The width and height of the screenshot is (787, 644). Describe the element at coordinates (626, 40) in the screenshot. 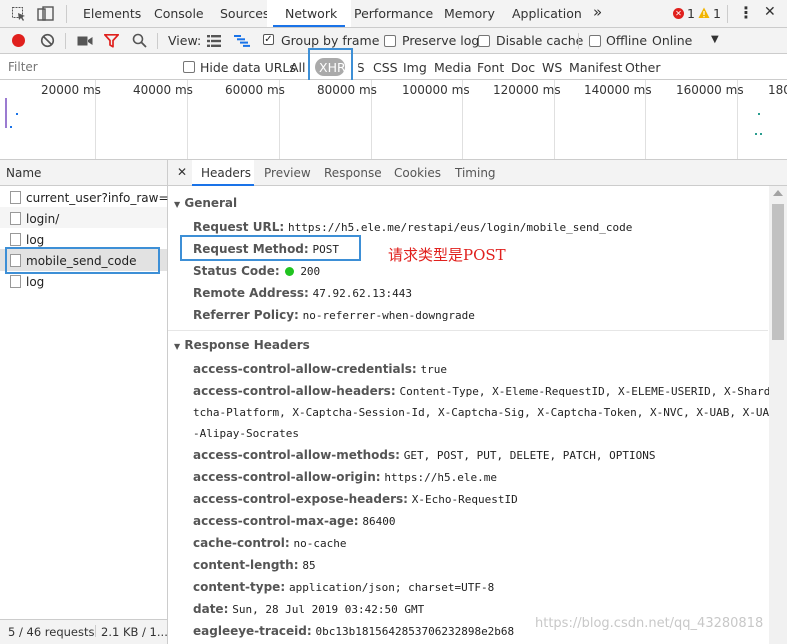

I see `offline-label: Offline` at that location.